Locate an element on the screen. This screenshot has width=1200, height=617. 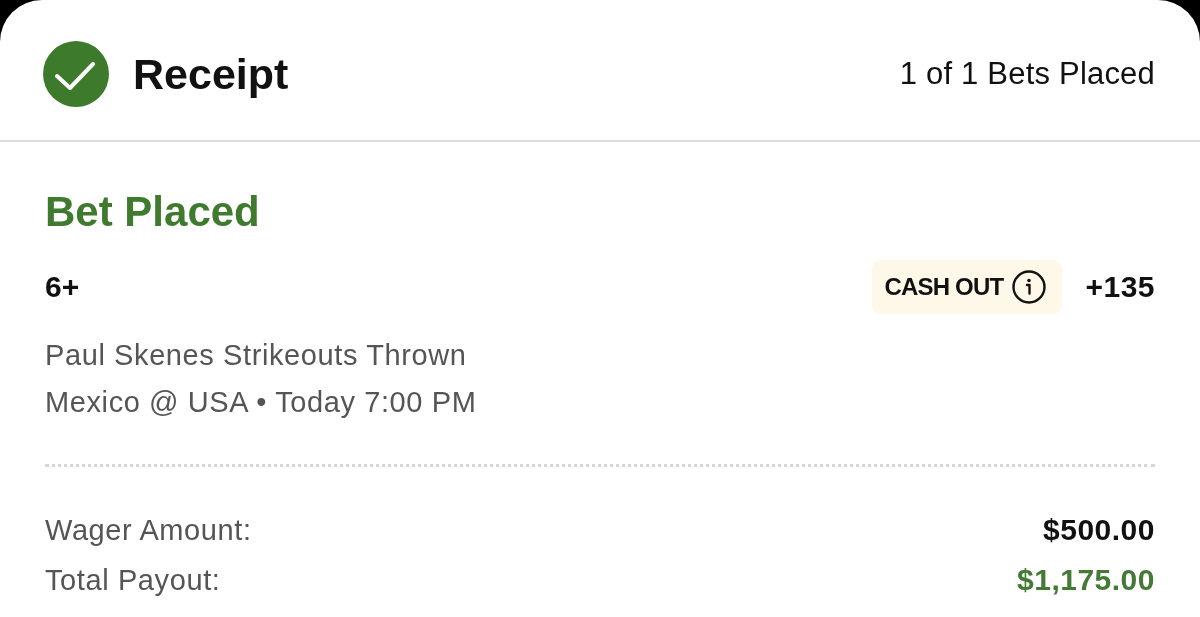
receipt-title: Receipt is located at coordinates (211, 74).